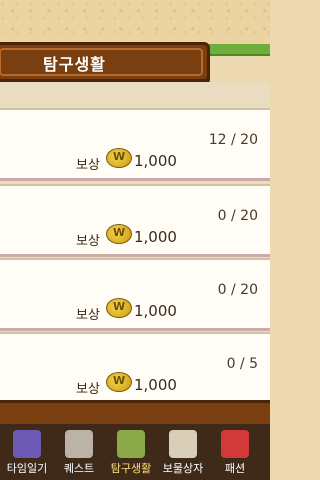 Image resolution: width=320 pixels, height=480 pixels. What do you see at coordinates (183, 444) in the screenshot?
I see `treasure-map-icon` at bounding box center [183, 444].